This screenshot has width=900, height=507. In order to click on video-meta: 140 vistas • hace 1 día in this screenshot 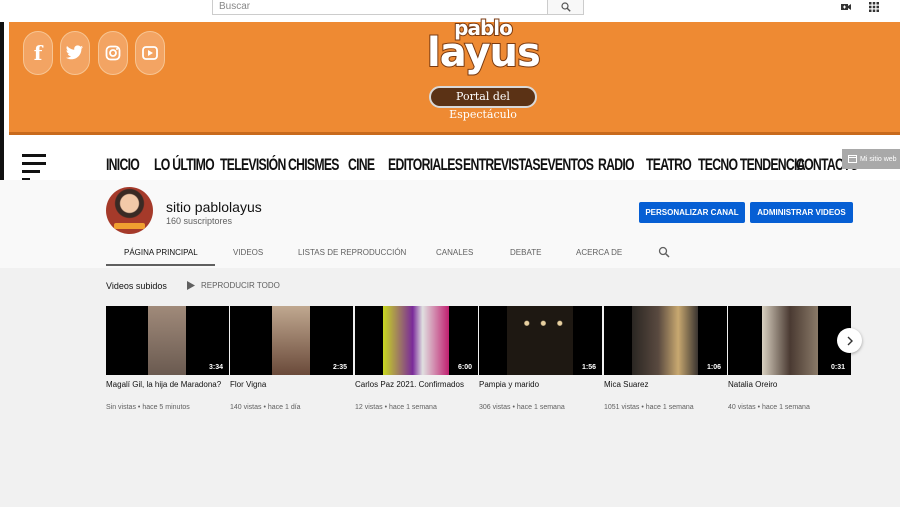, I will do `click(265, 407)`.